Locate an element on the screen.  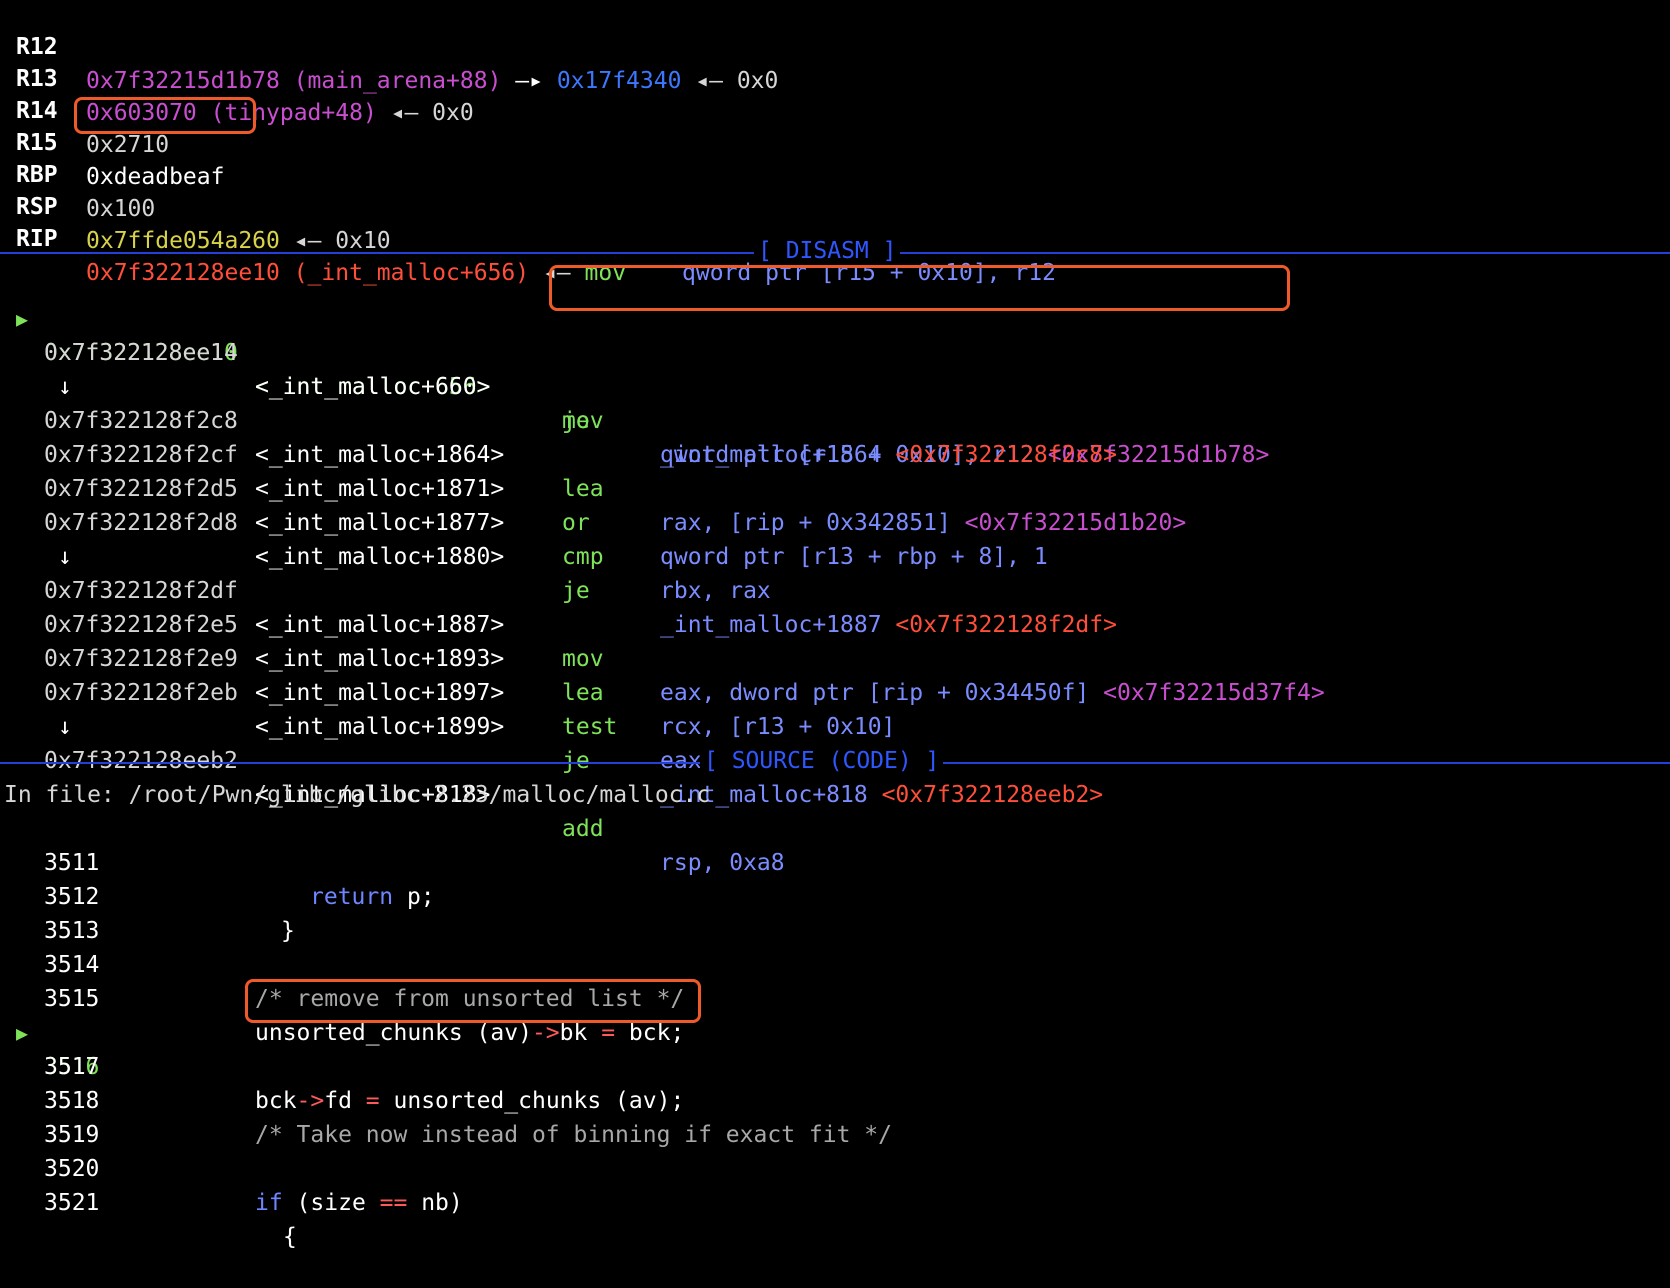
disasm-symbol: <_int_malloc+1864> is located at coordinates (380, 455).